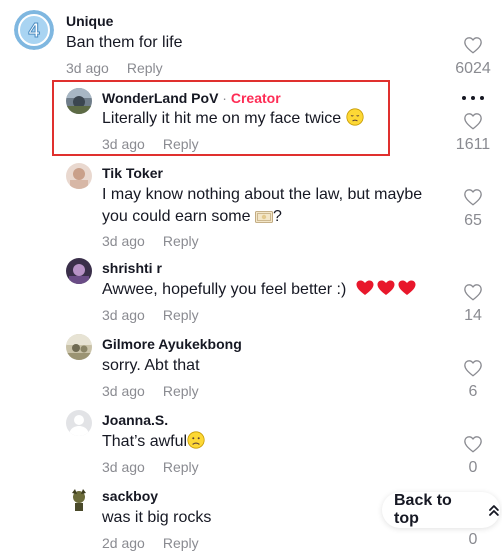 The height and width of the screenshot is (553, 502). I want to click on more-dots-icon, so click(473, 99).